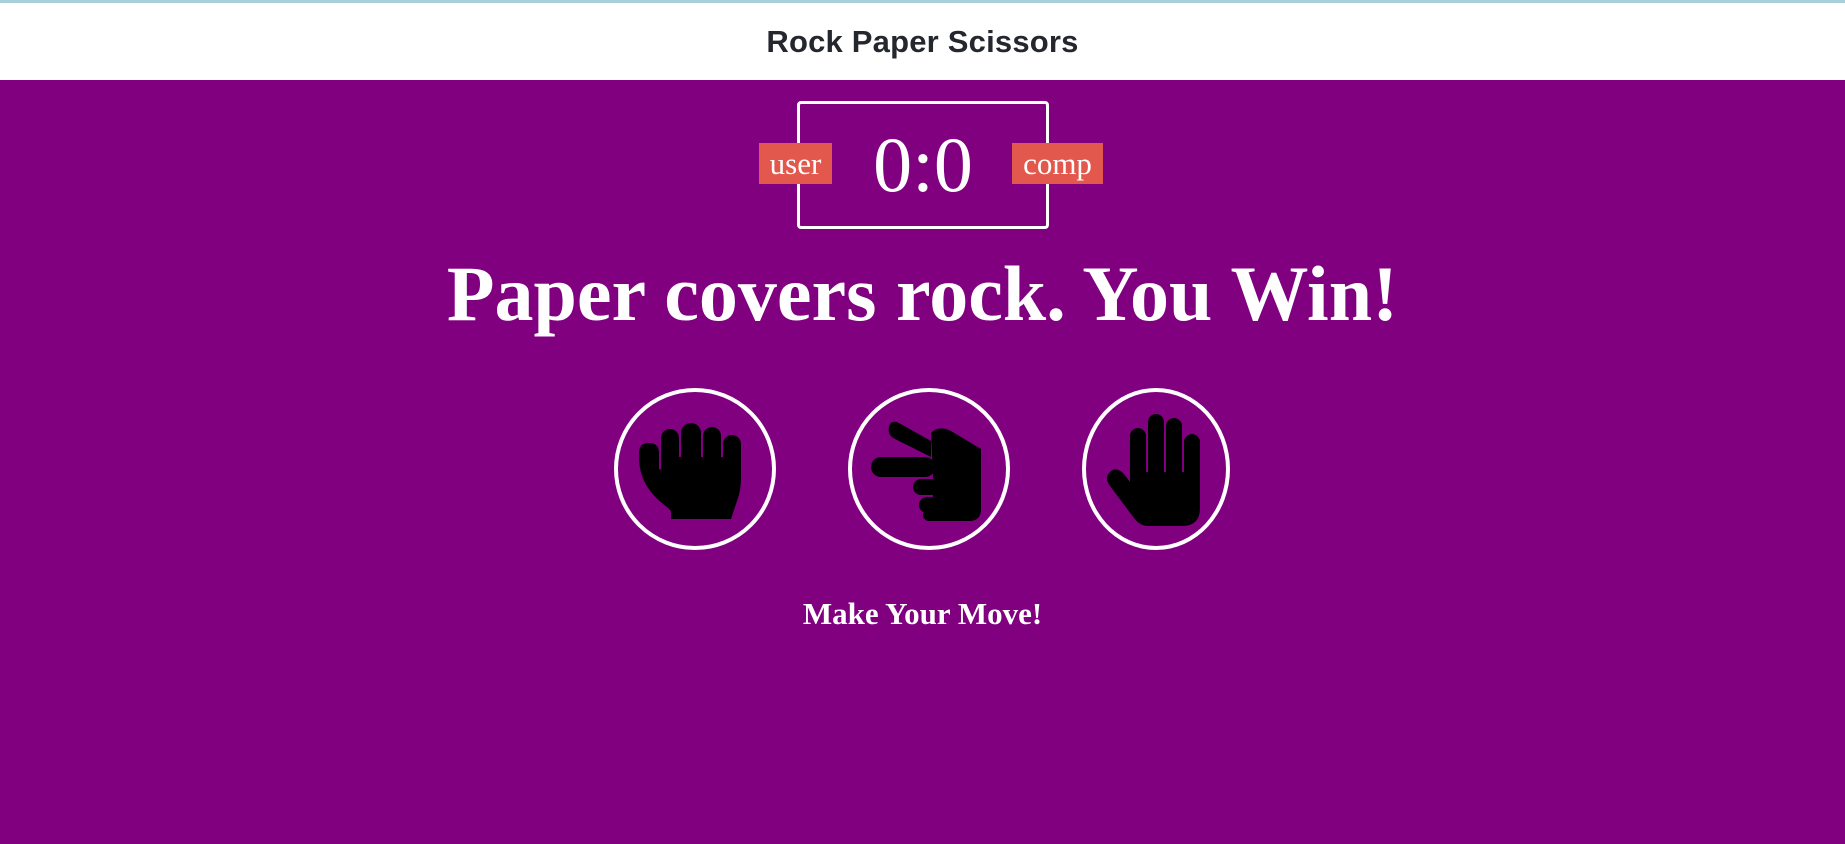  I want to click on paper-choice-button, so click(1156, 469).